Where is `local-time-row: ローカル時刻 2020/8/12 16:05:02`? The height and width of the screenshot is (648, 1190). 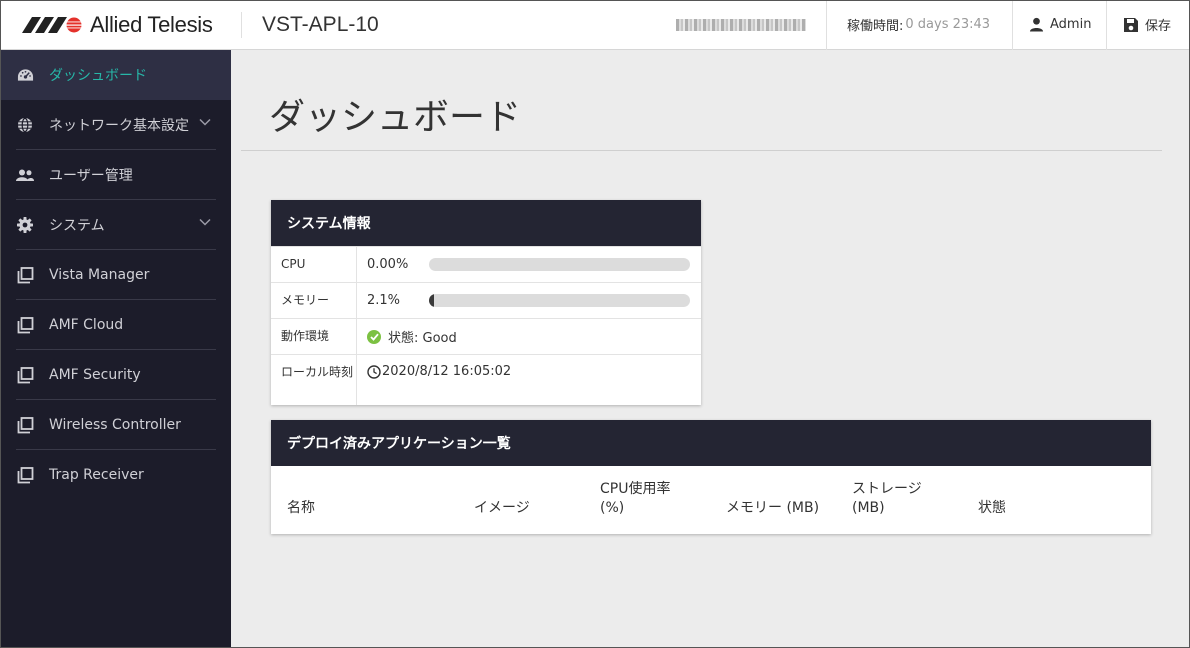 local-time-row: ローカル時刻 2020/8/12 16:05:02 is located at coordinates (486, 379).